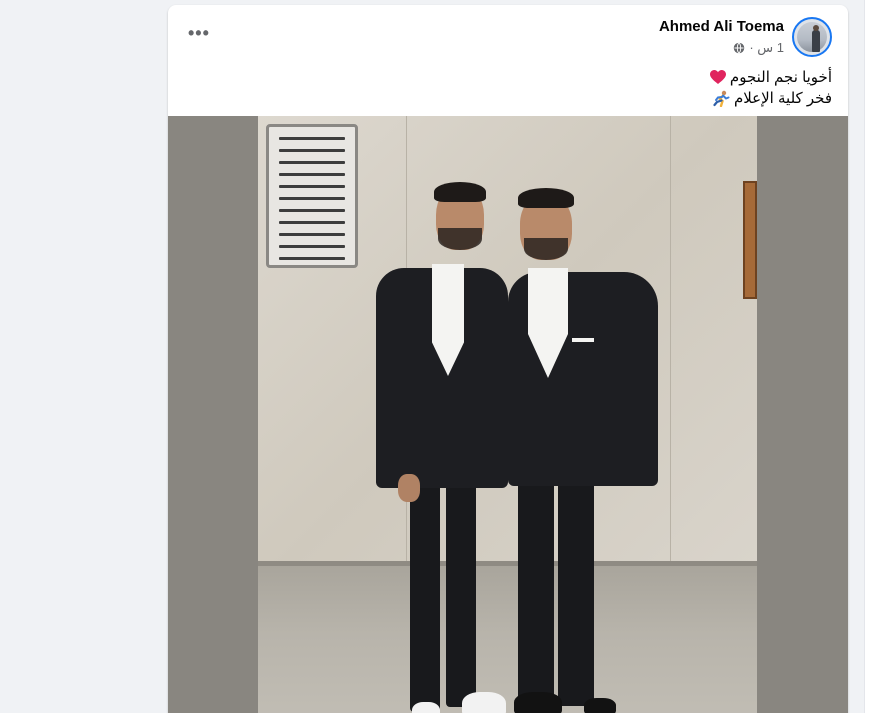  I want to click on post-author-name: Ahmed Ali Toema, so click(721, 26).